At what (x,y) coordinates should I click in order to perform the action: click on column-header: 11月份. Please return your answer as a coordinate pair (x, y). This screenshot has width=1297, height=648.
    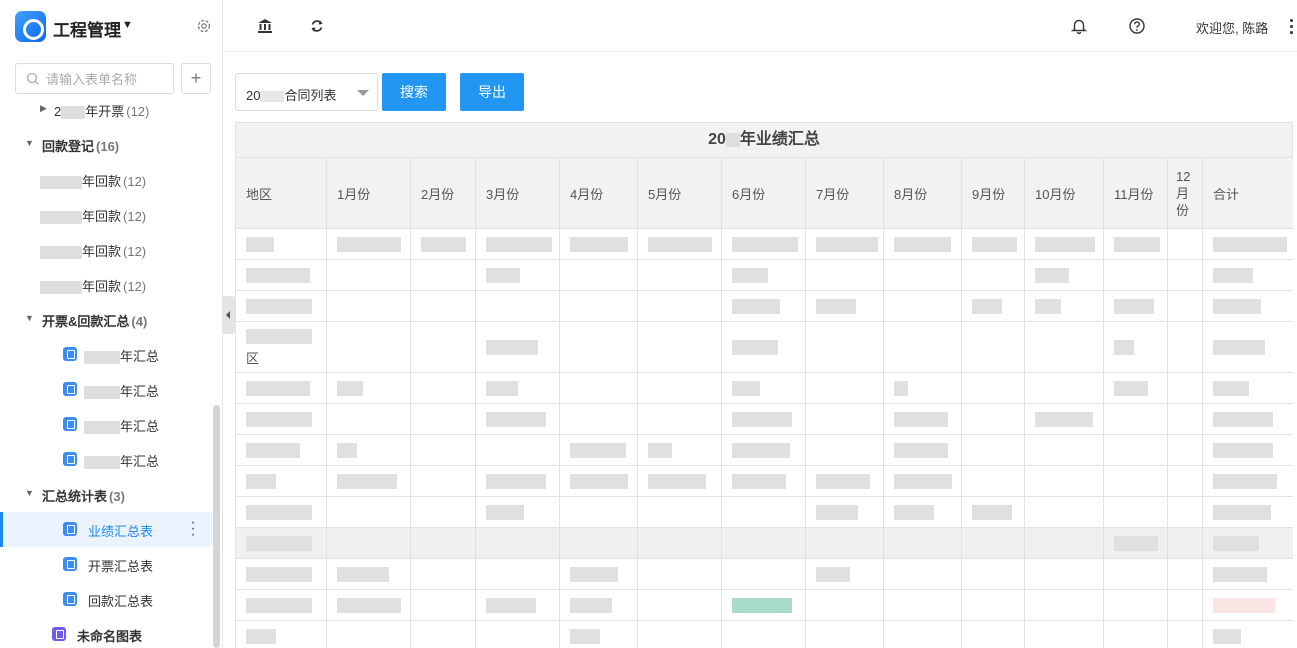
    Looking at the image, I should click on (1135, 193).